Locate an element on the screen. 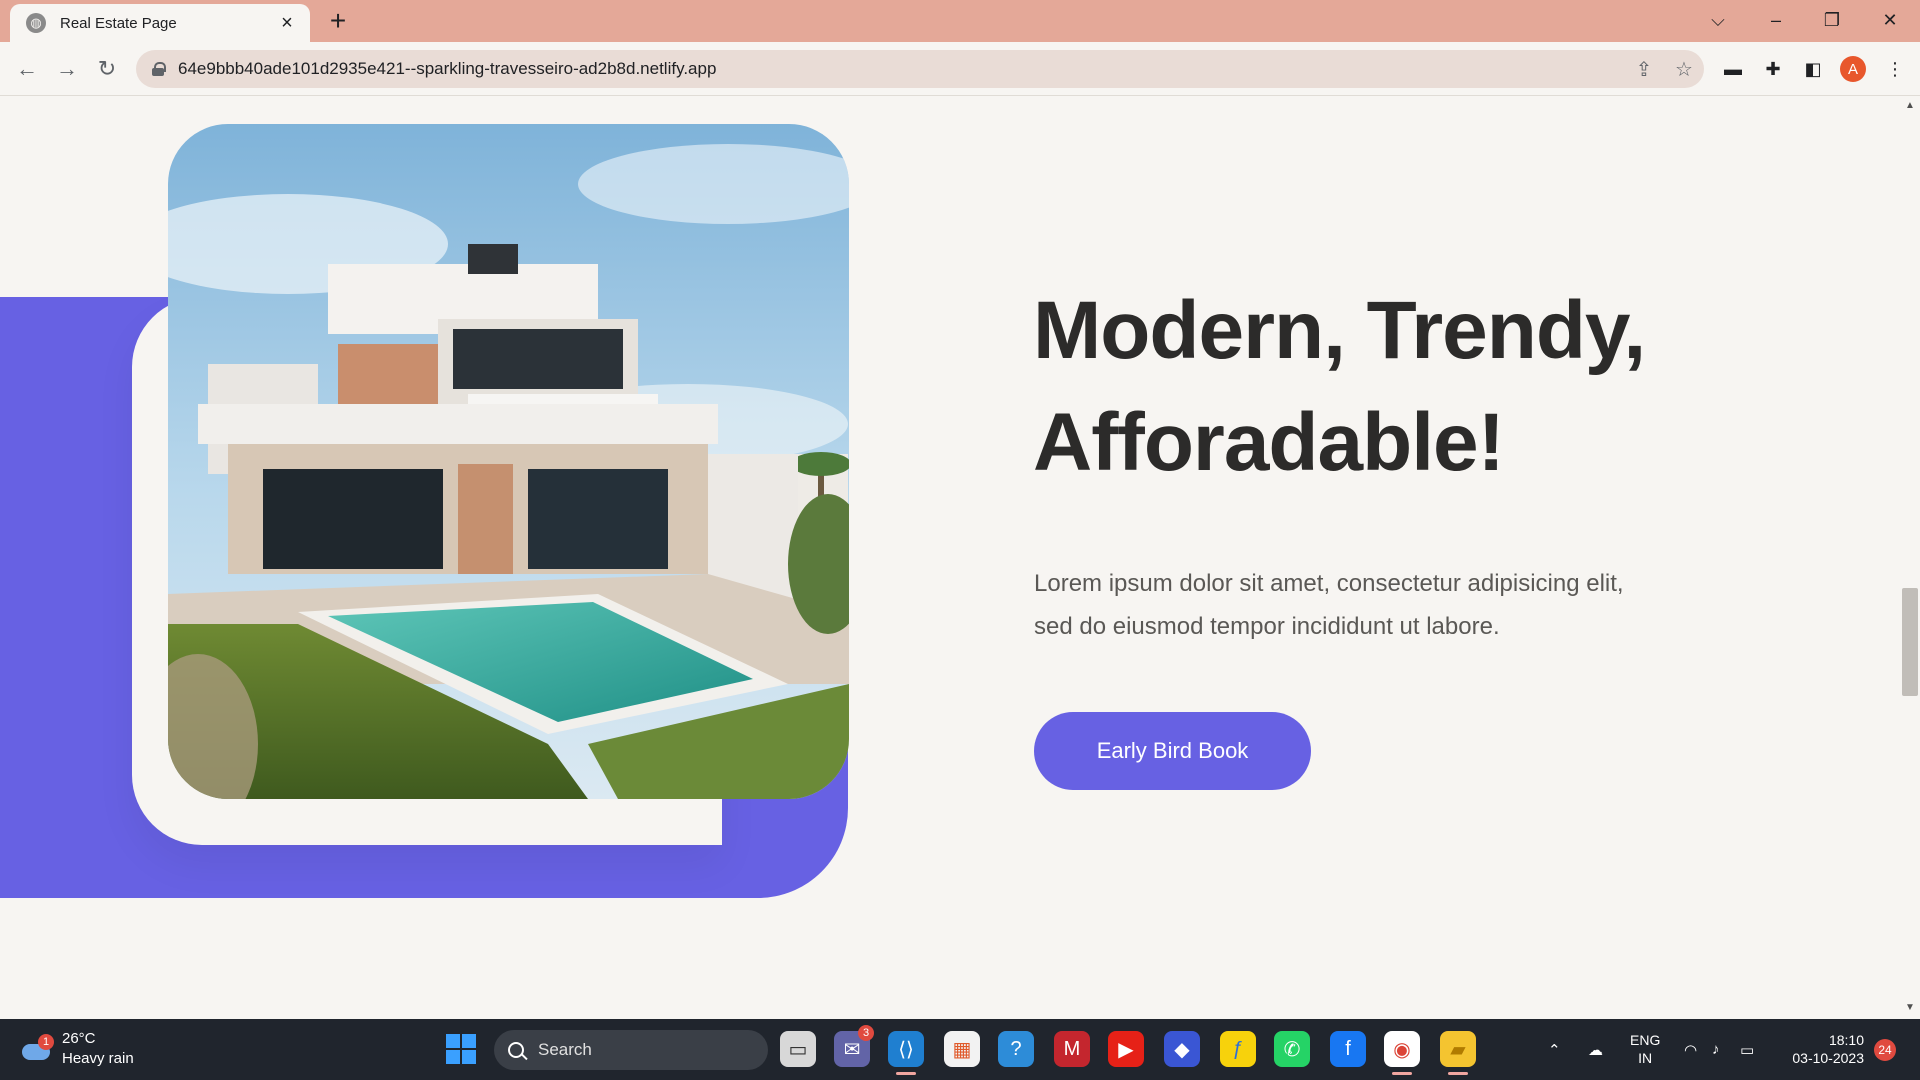 This screenshot has height=1080, width=1920. hero-heading-line-2: Afforadable! is located at coordinates (1269, 442).